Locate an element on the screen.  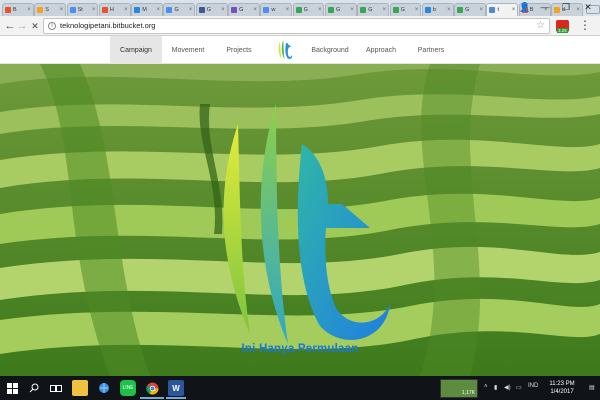
line-icon: LINE is located at coordinates (128, 388).